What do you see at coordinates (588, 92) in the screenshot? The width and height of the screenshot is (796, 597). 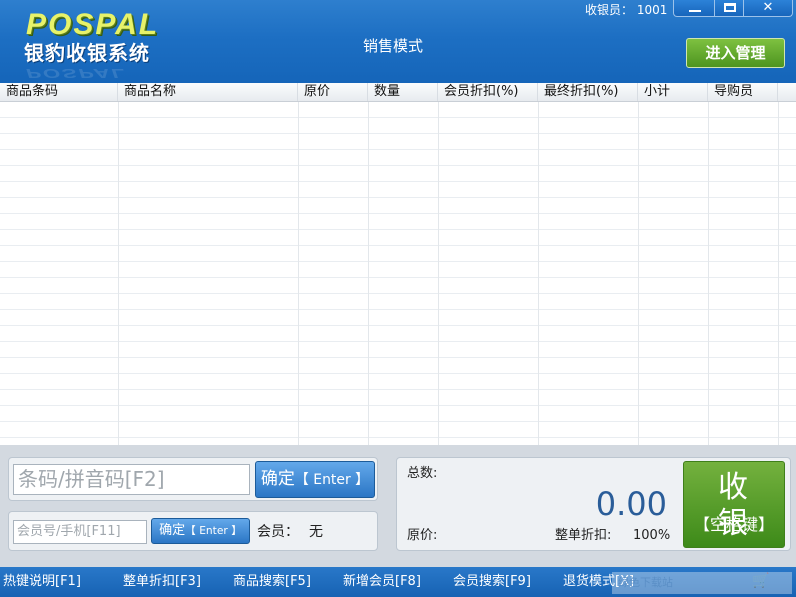 I see `column-header-final-discount: 最终折扣(%)` at bounding box center [588, 92].